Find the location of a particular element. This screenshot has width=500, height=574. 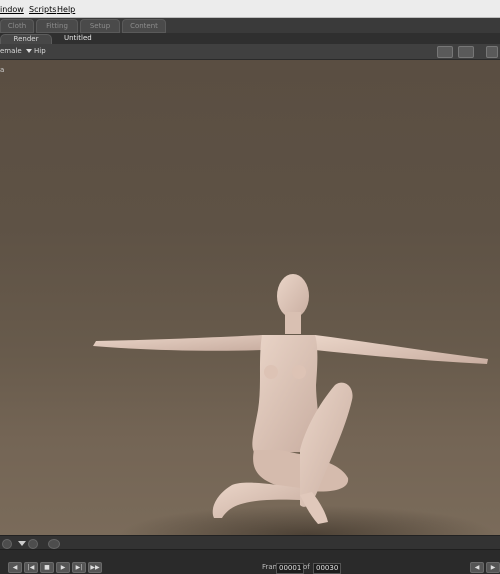

stop-icon: ■ is located at coordinates (47, 567).